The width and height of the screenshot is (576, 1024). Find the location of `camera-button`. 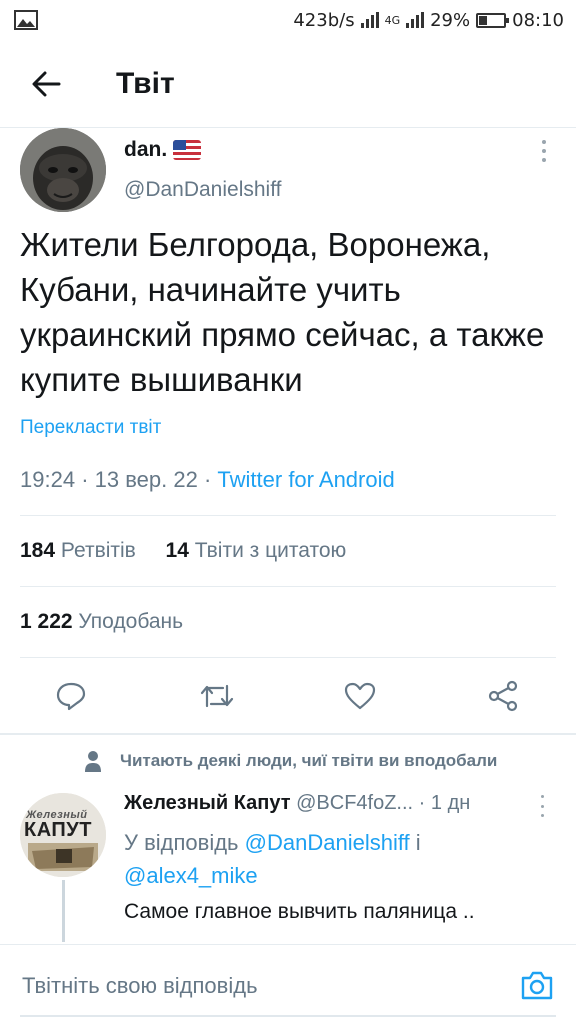

camera-button is located at coordinates (537, 985).